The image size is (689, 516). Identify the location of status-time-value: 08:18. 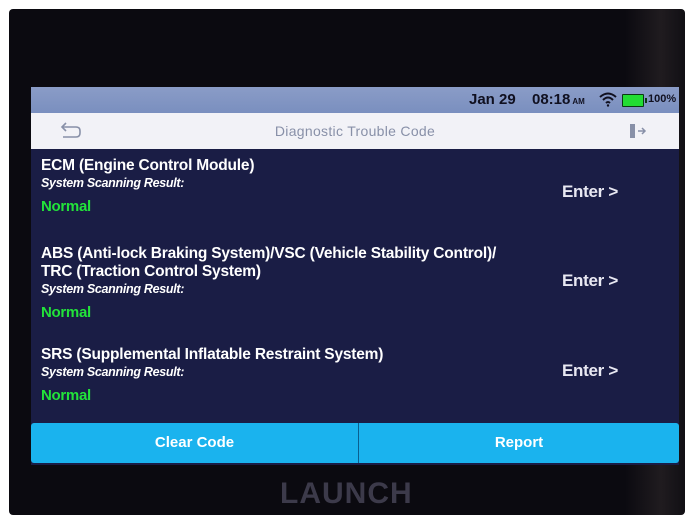
(551, 99).